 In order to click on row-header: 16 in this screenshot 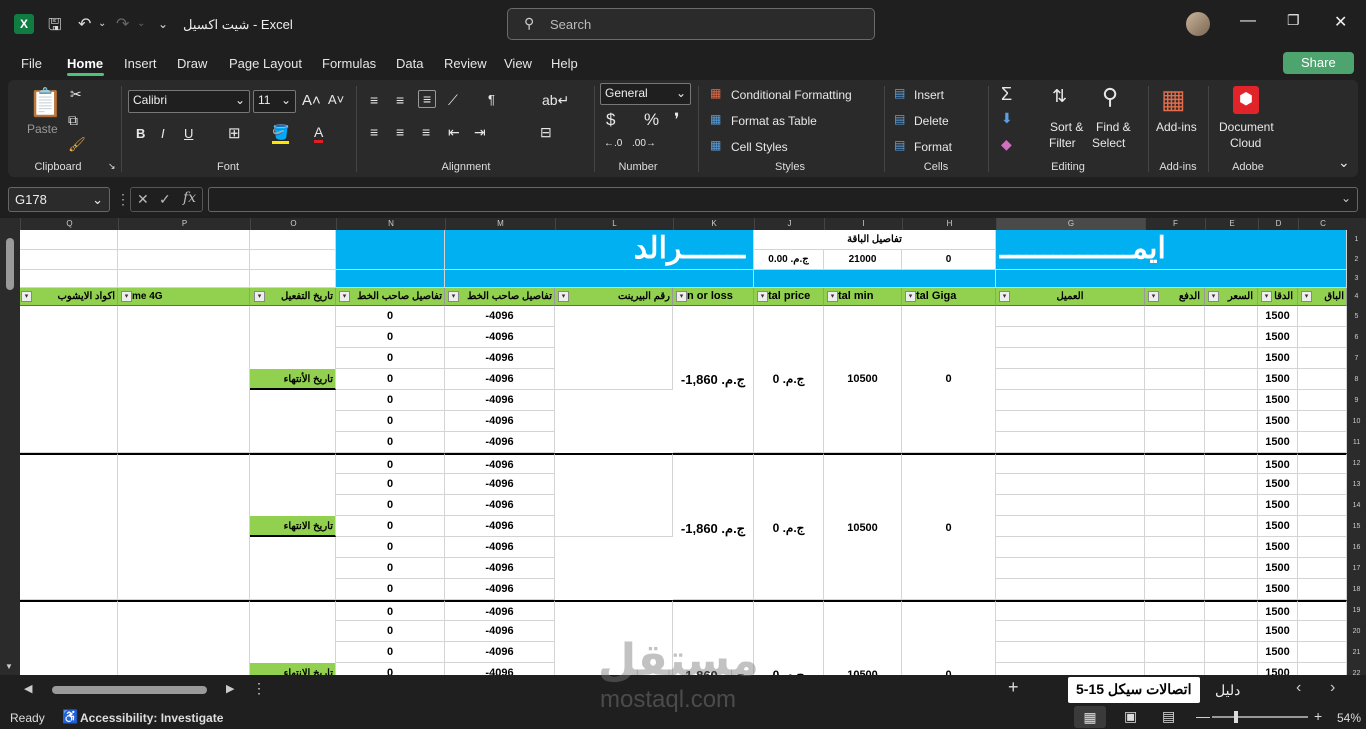, I will do `click(1356, 547)`.